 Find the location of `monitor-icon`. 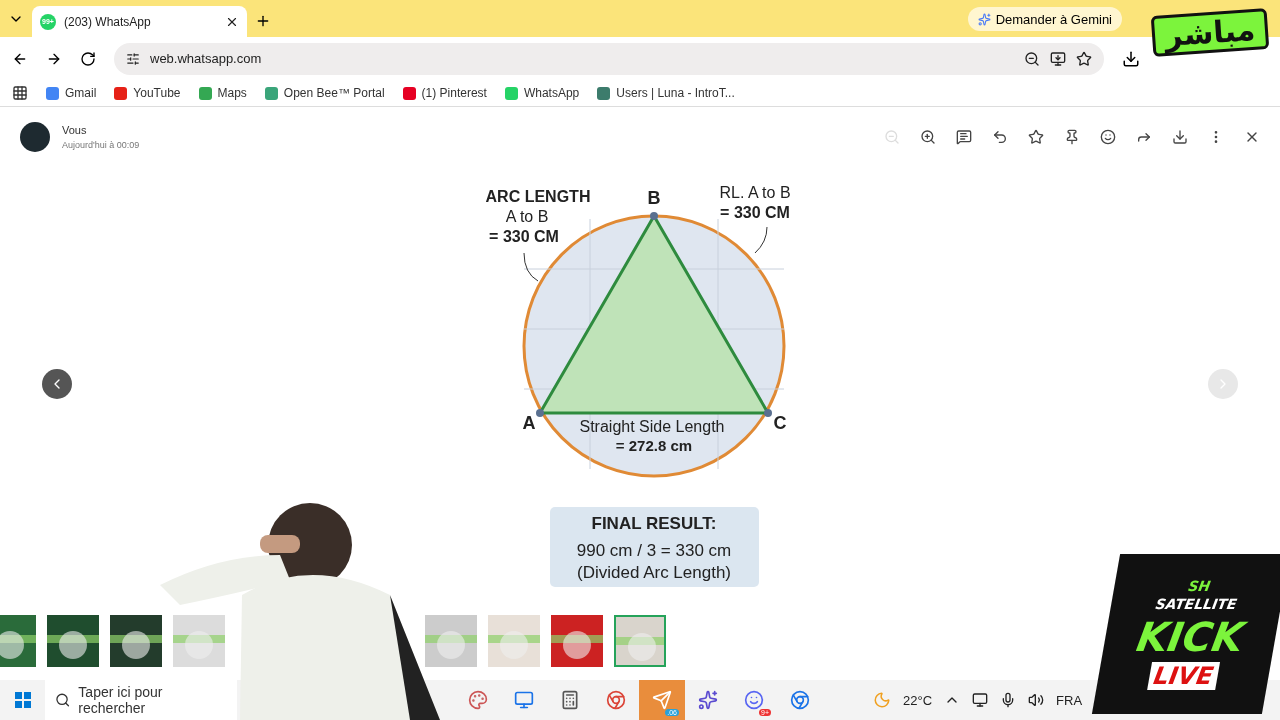

monitor-icon is located at coordinates (524, 700).